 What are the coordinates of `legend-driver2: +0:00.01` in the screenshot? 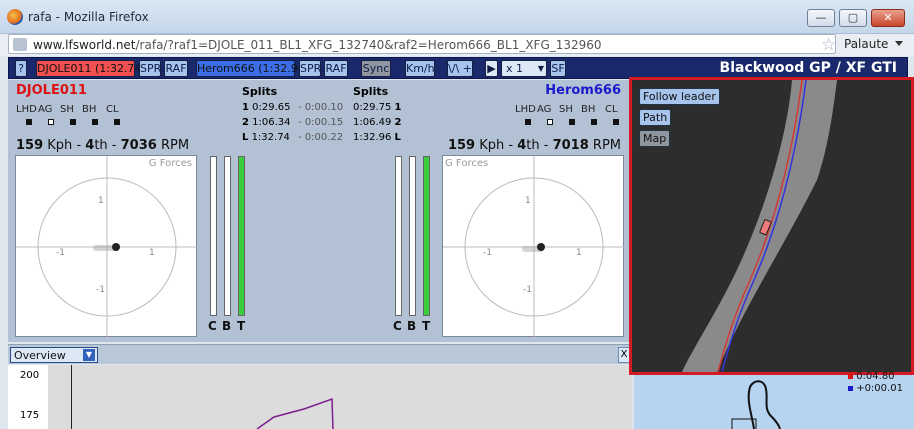 It's located at (875, 388).